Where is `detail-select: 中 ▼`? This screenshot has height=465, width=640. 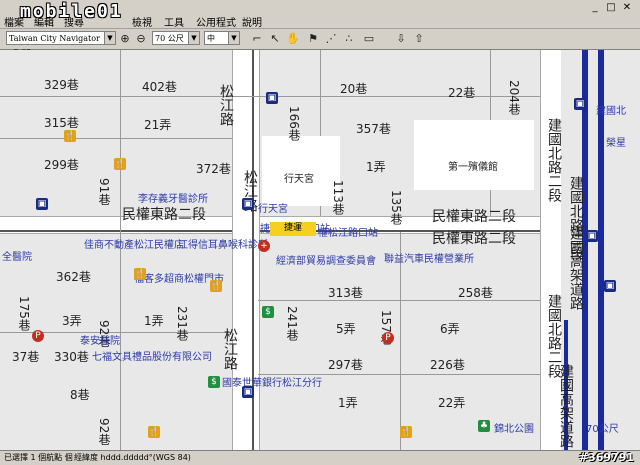
detail-select: 中 ▼ is located at coordinates (222, 38).